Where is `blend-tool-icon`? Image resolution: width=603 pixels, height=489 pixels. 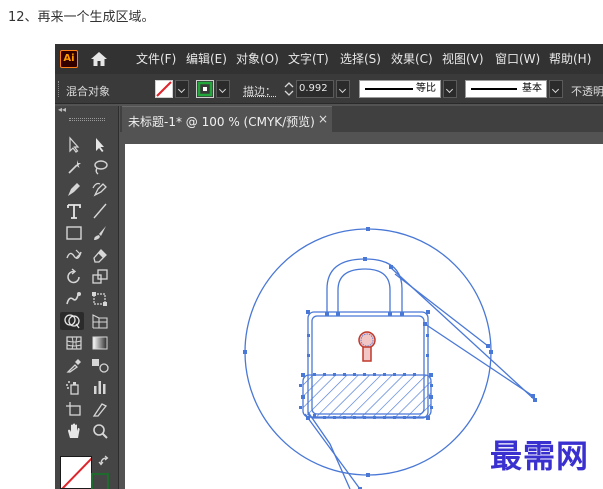 blend-tool-icon is located at coordinates (100, 365).